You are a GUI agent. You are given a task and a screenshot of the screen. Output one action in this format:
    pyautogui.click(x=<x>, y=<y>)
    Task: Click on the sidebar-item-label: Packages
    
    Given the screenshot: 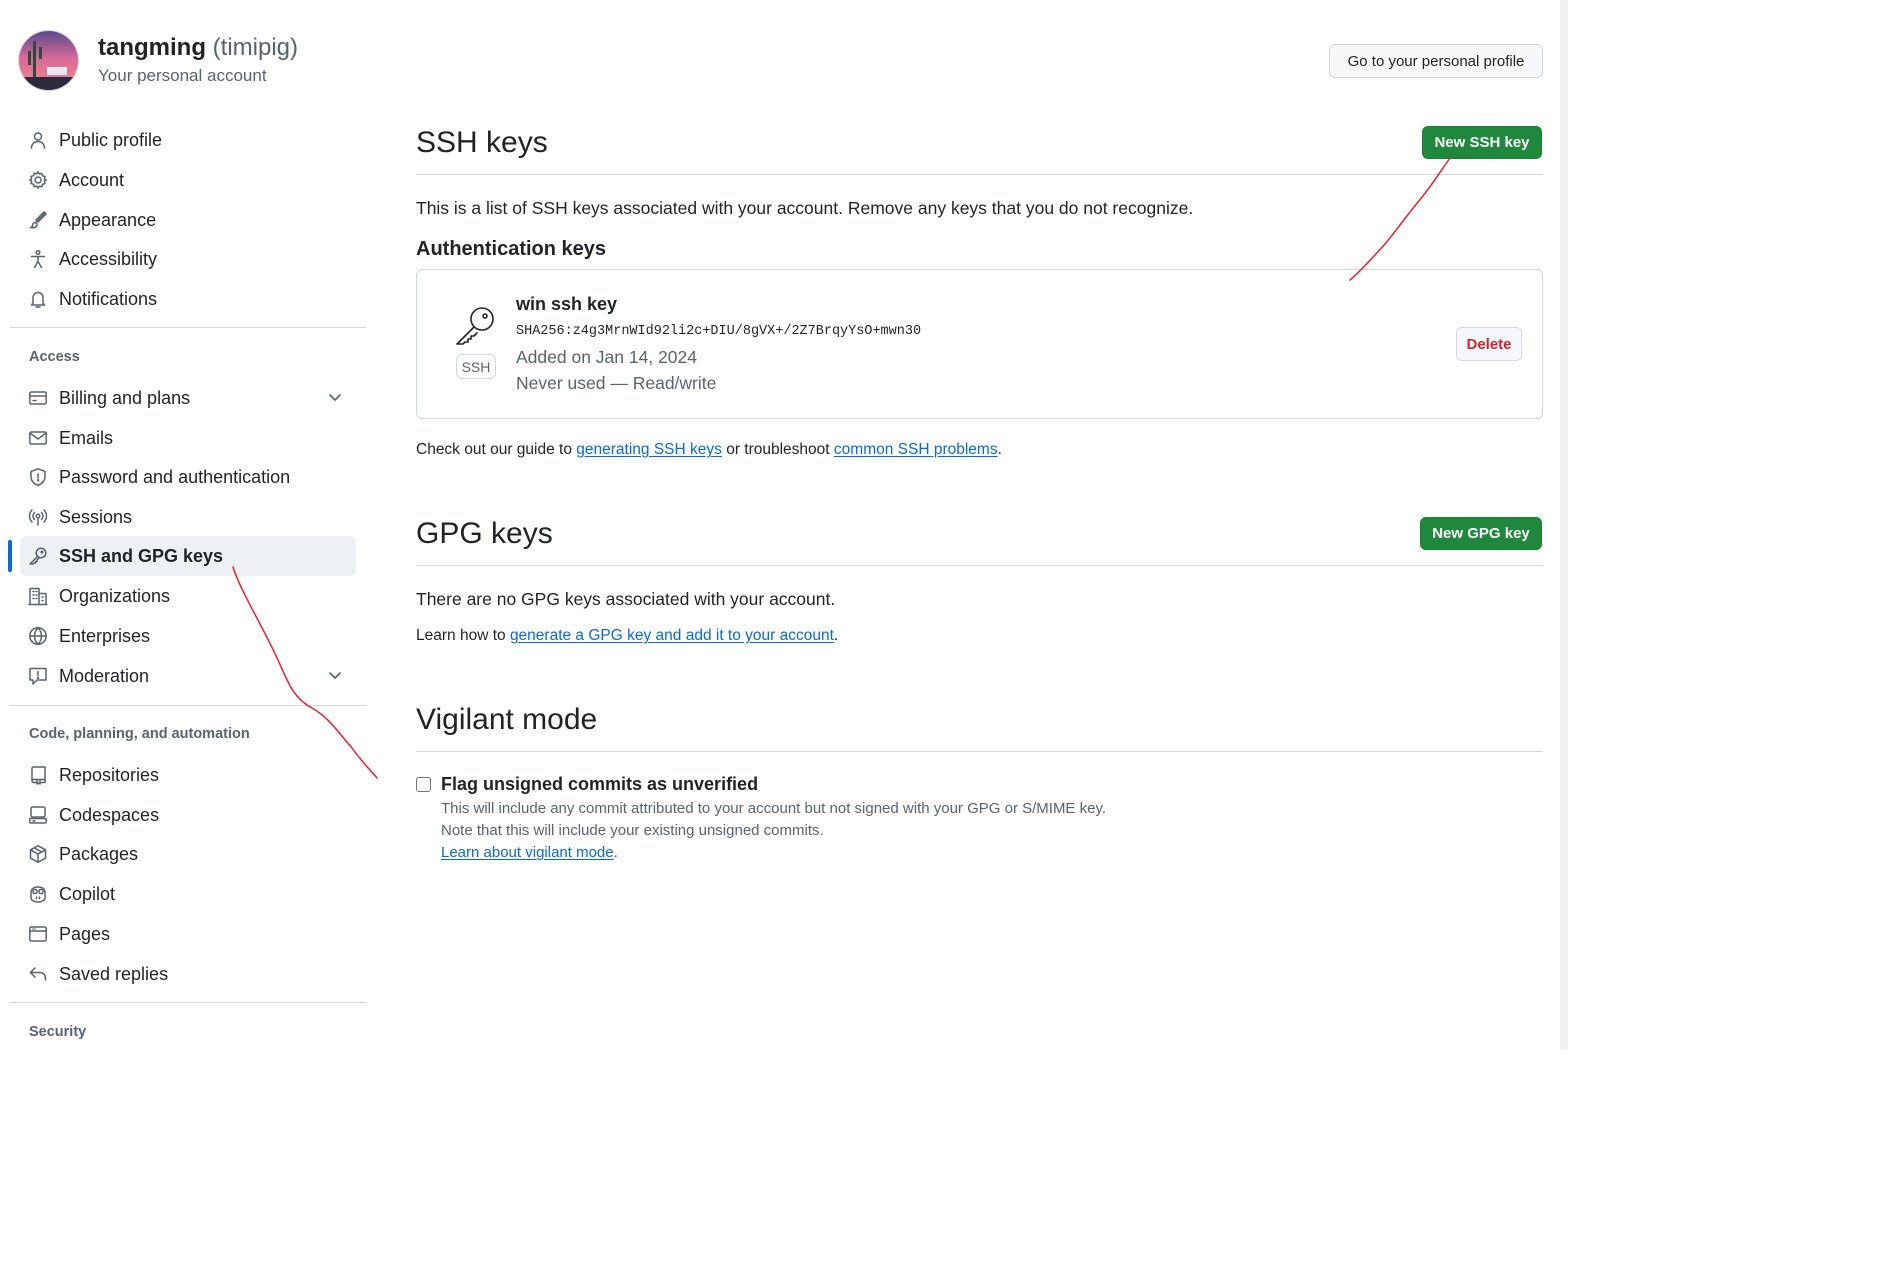 What is the action you would take?
    pyautogui.click(x=99, y=853)
    